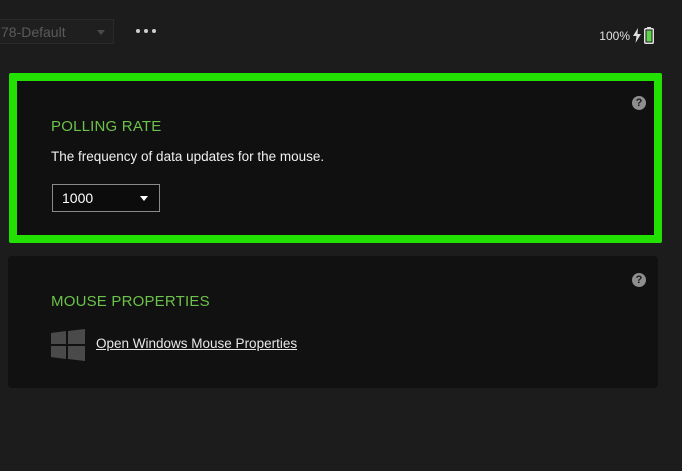 The width and height of the screenshot is (682, 471). I want to click on battery-icon, so click(649, 35).